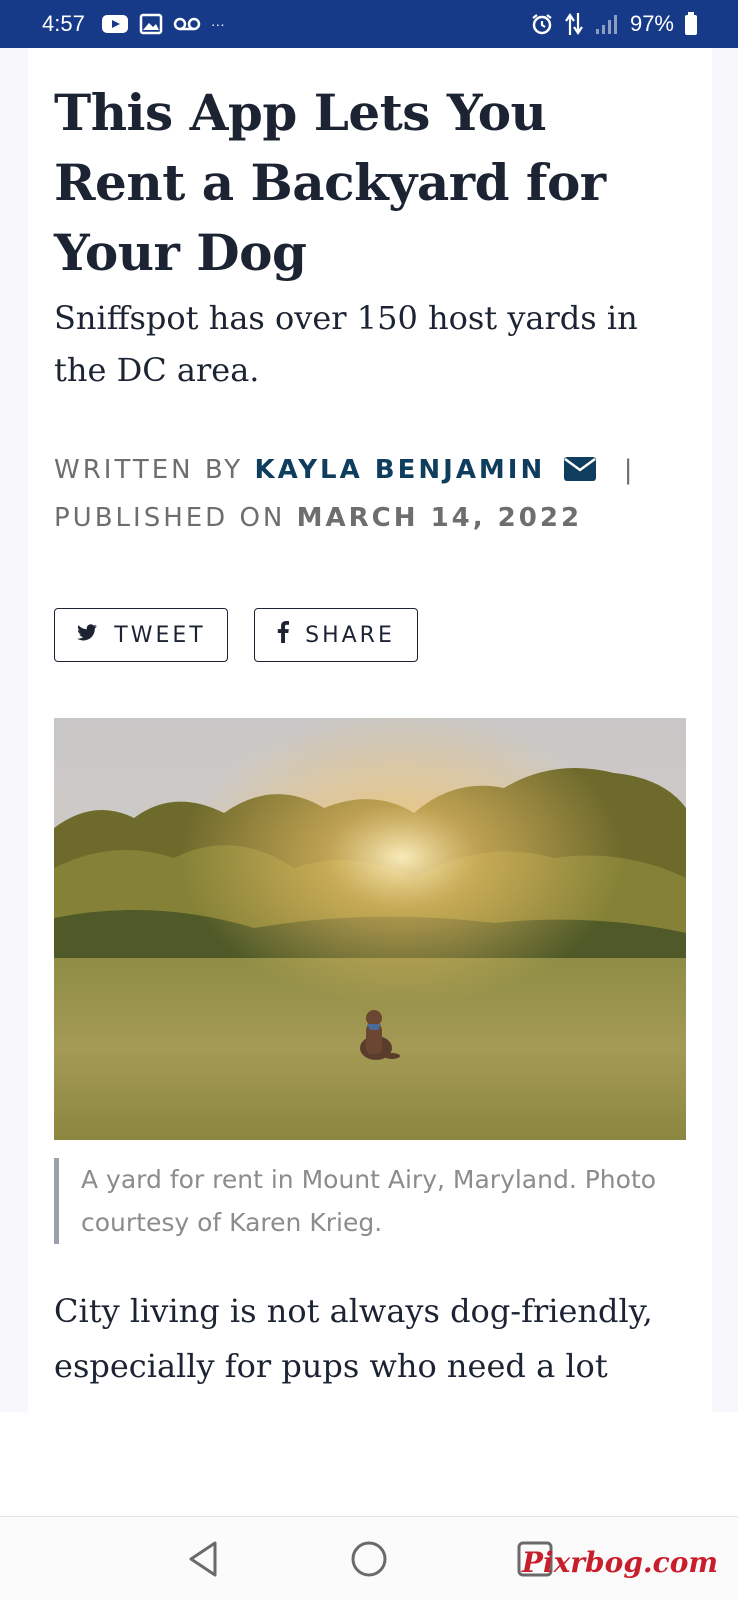  What do you see at coordinates (217, 24) in the screenshot?
I see `more-dots-icon: ···` at bounding box center [217, 24].